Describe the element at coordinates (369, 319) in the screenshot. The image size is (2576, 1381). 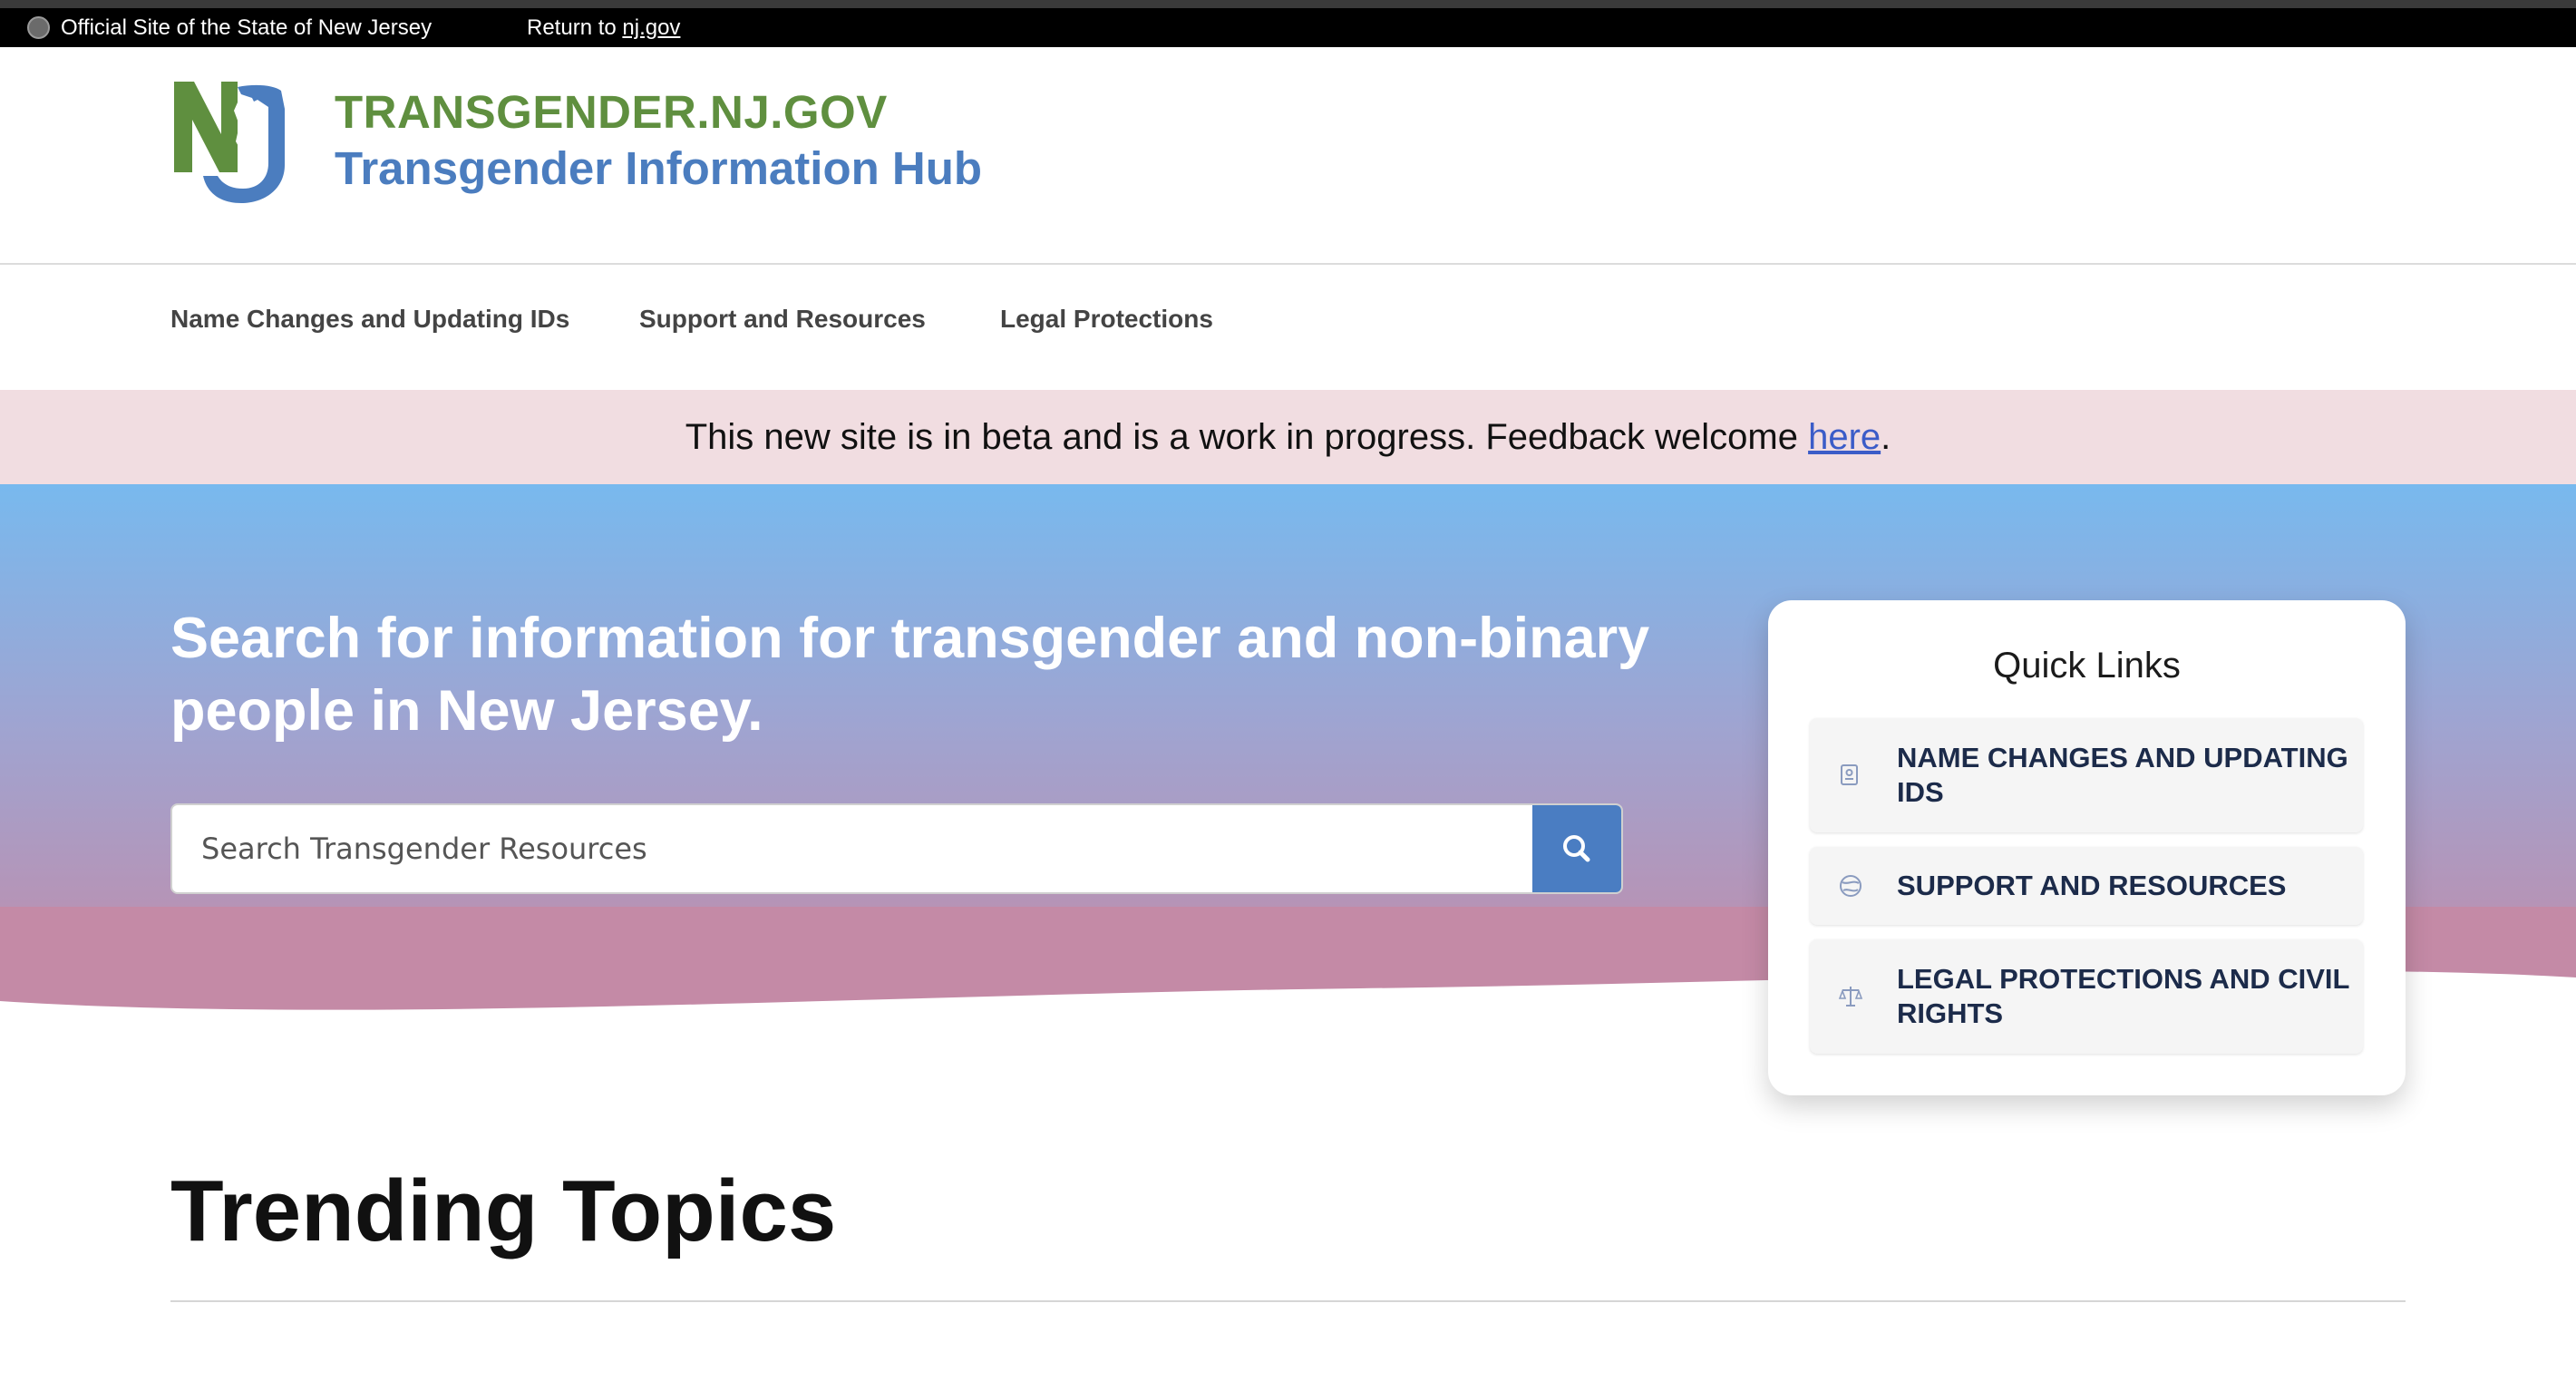
I see `nav-item-name-changes: Name Changes and Updating IDs` at that location.